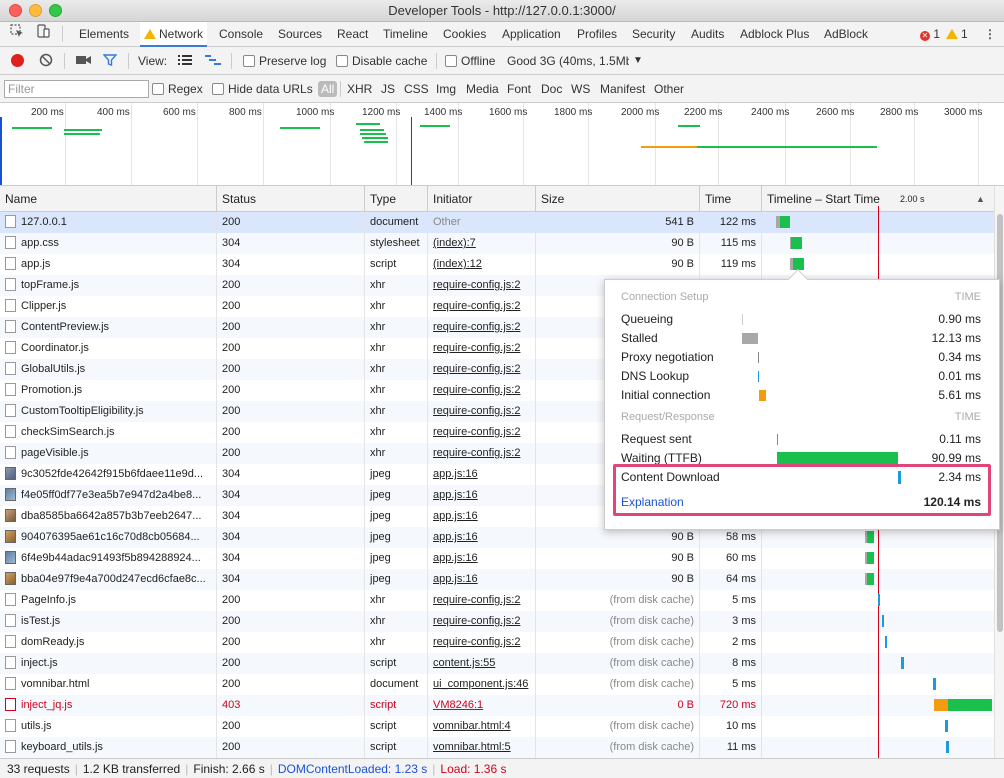 This screenshot has height=778, width=1004. What do you see at coordinates (669, 89) in the screenshot?
I see `type-filter-other: Other` at bounding box center [669, 89].